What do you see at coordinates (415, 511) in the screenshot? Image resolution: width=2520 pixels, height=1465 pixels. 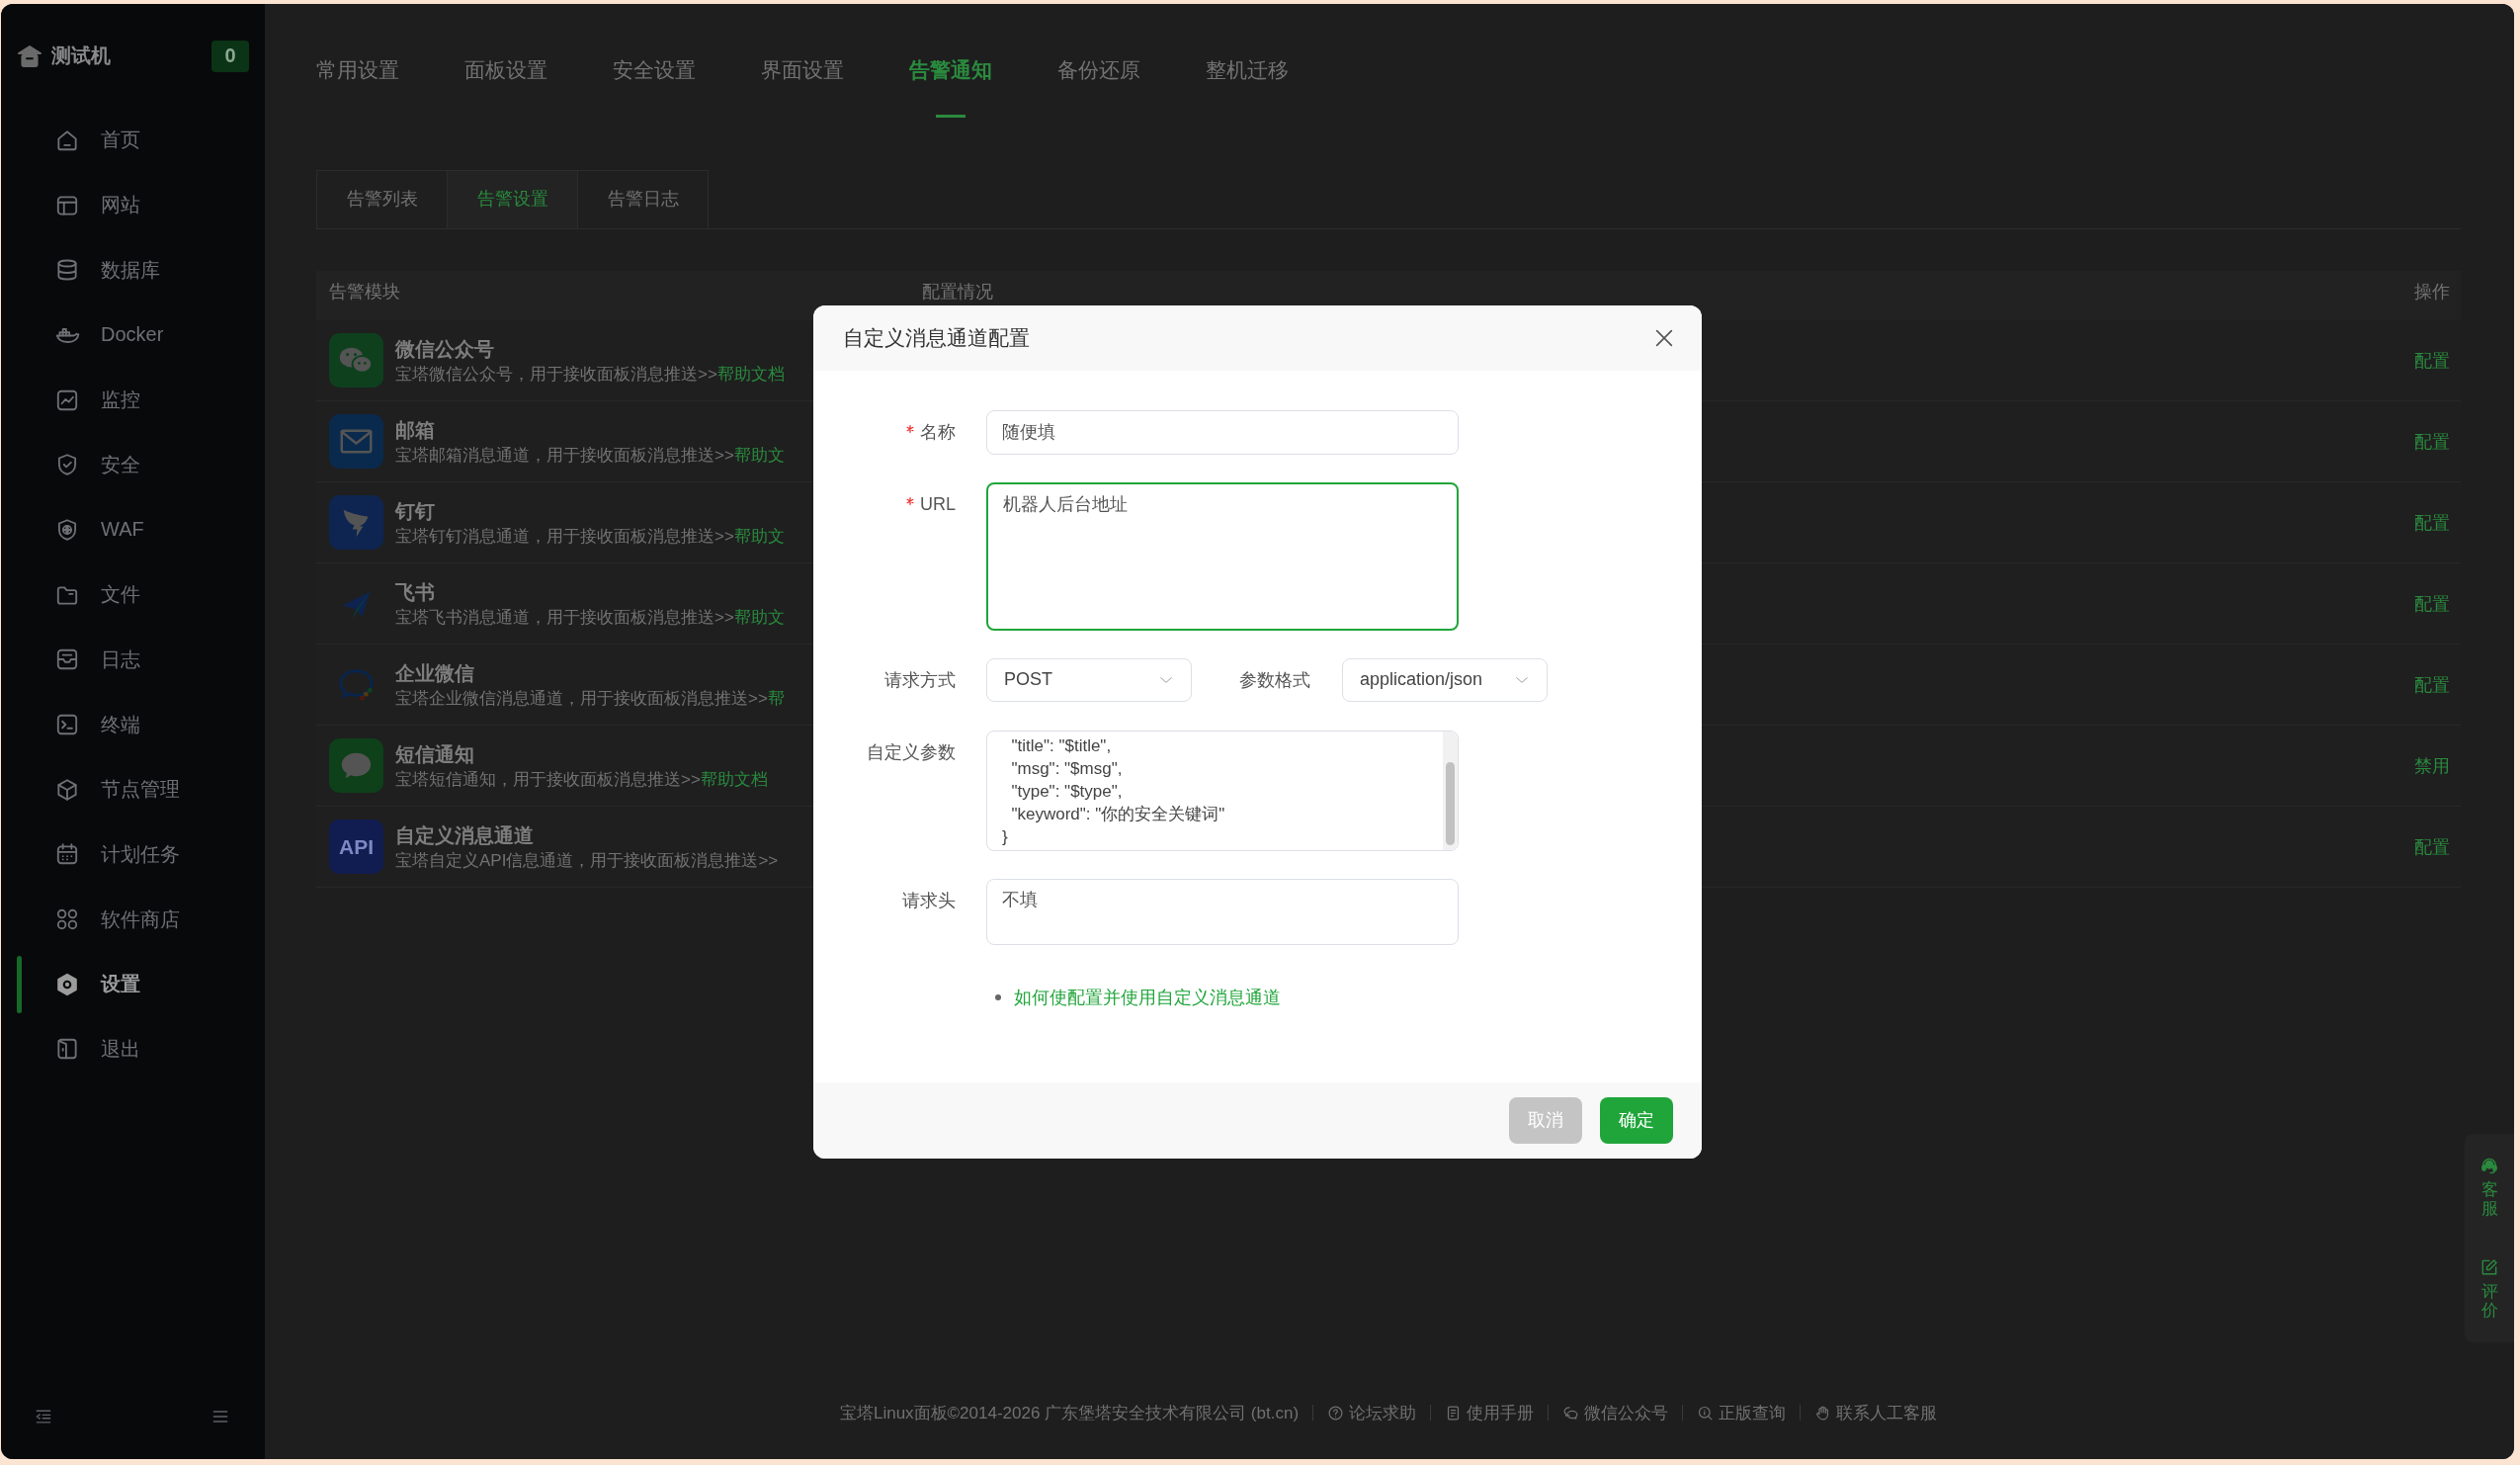 I see `module-title: 钉钉` at bounding box center [415, 511].